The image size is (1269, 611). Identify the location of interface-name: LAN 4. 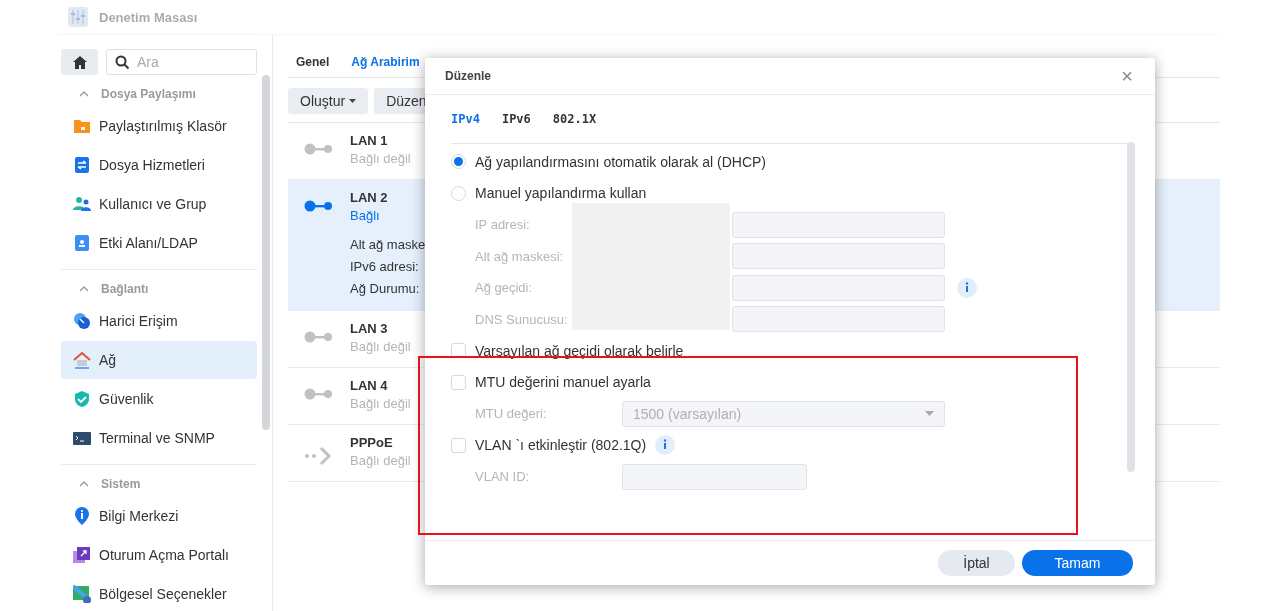
(369, 386).